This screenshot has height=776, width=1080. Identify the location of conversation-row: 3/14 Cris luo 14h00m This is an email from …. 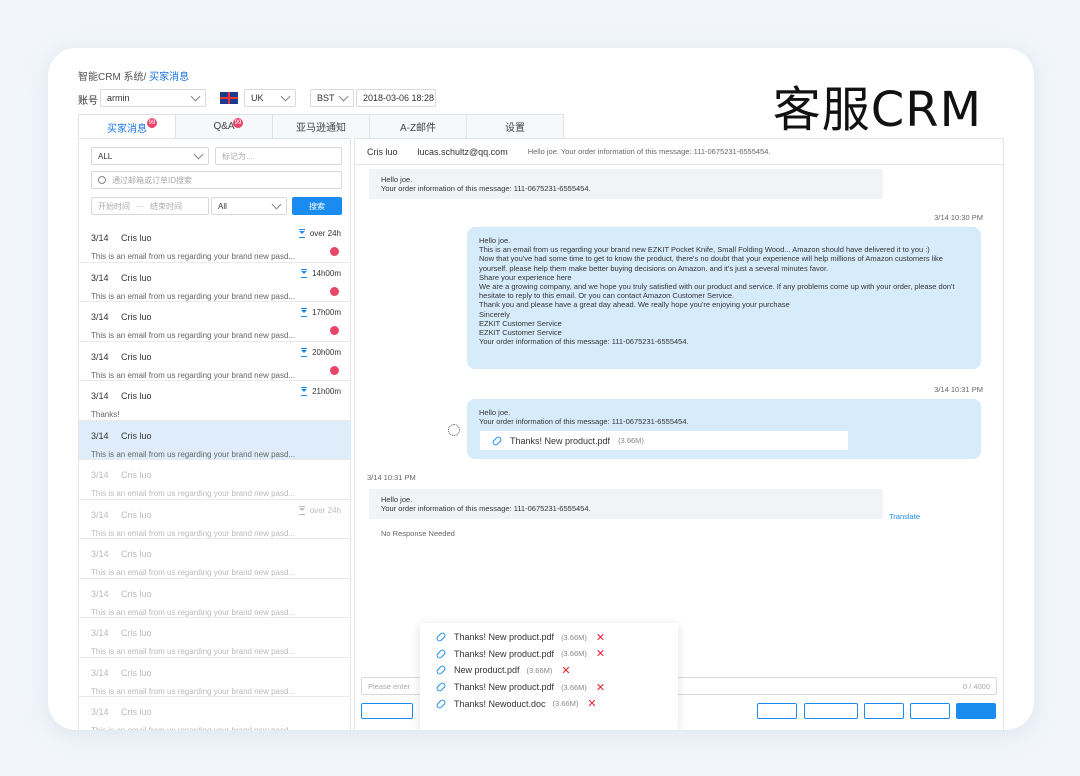
(215, 282).